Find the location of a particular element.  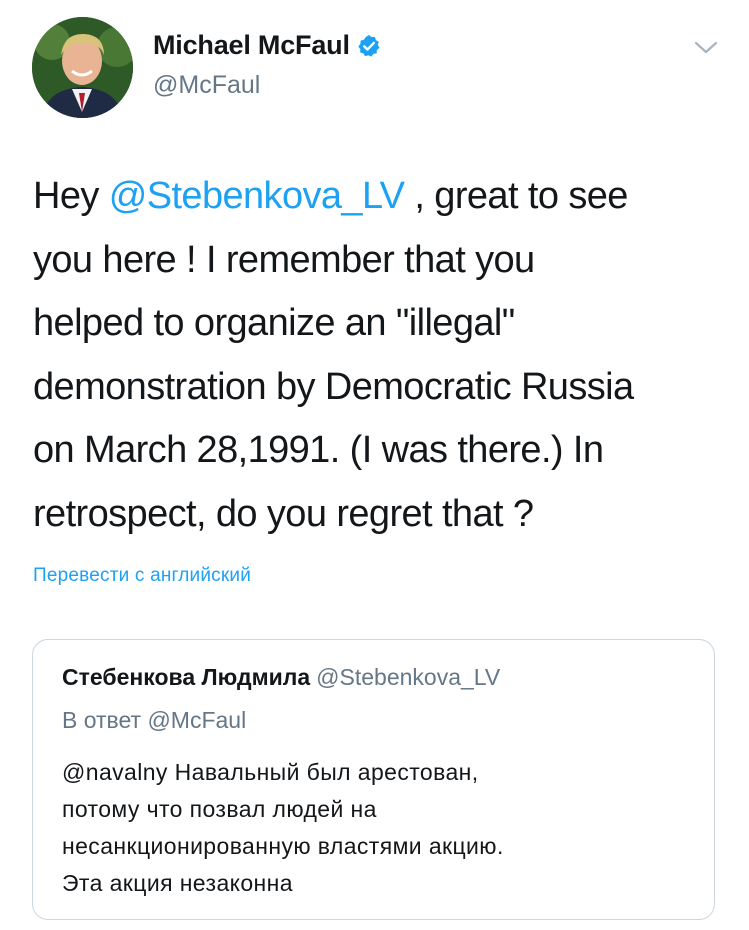

verified-badge-icon is located at coordinates (369, 45).